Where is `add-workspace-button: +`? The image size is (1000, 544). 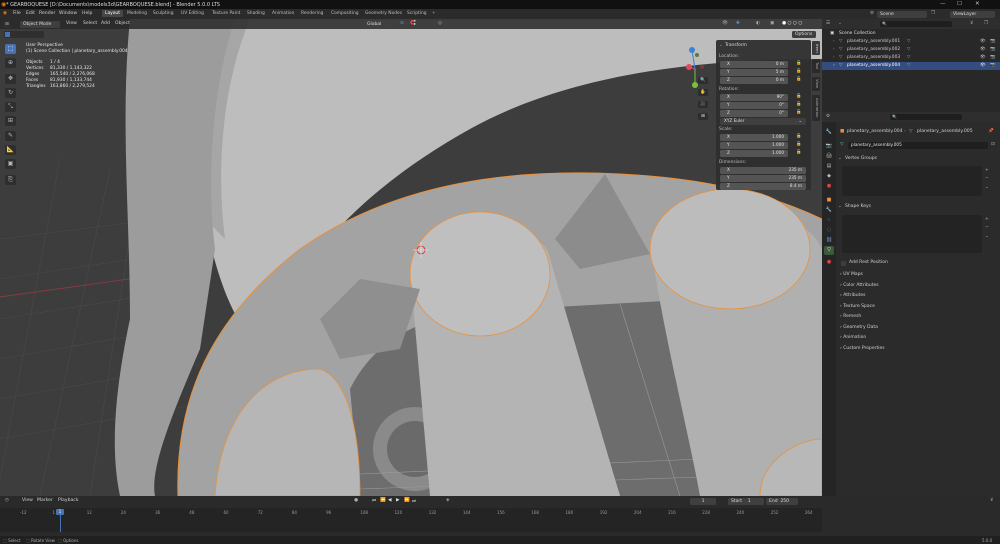 add-workspace-button: + is located at coordinates (434, 13).